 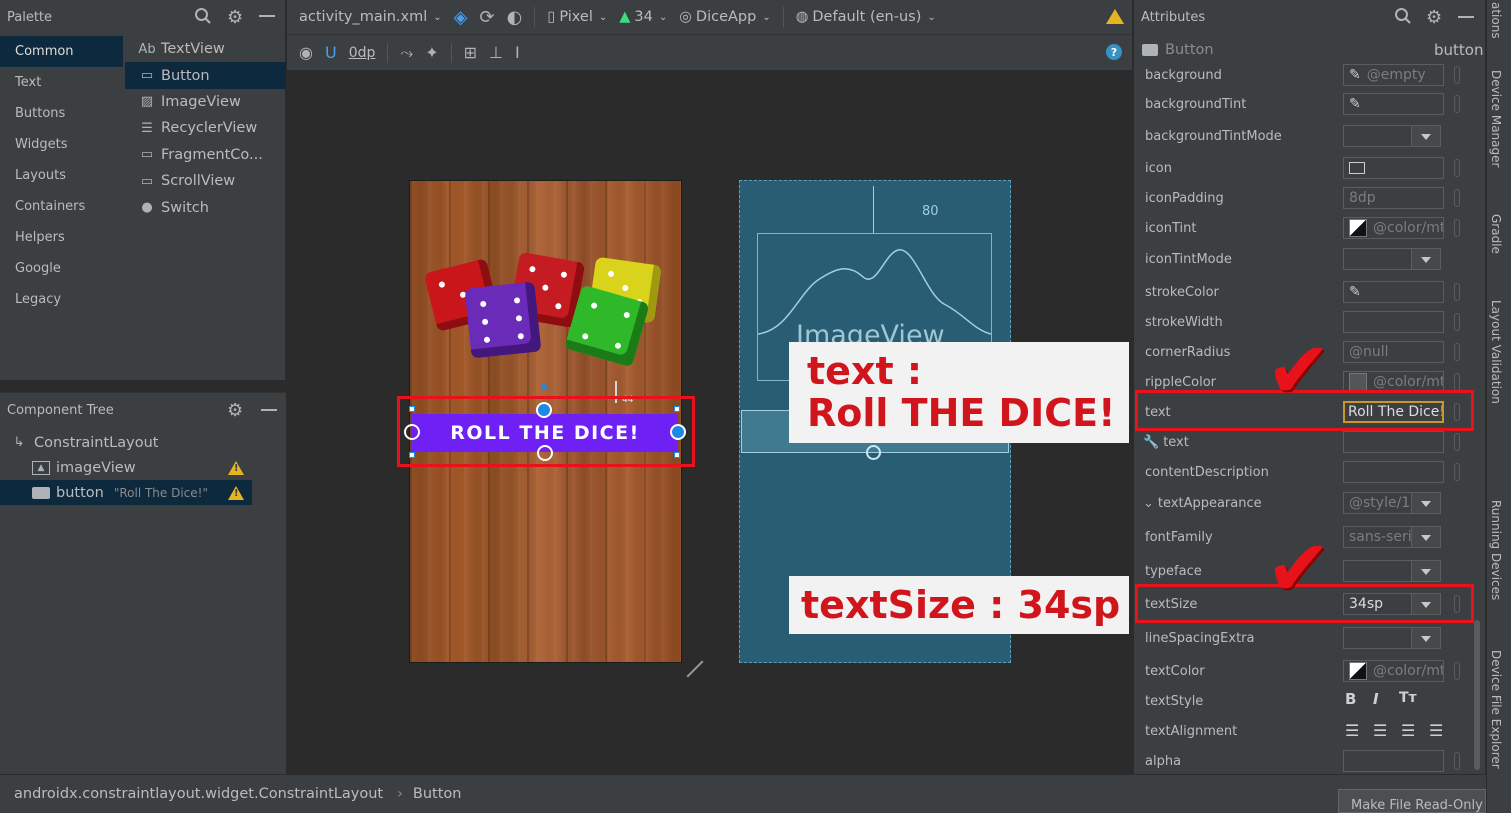 What do you see at coordinates (205, 75) in the screenshot?
I see `palette-item-button: ▭ Button` at bounding box center [205, 75].